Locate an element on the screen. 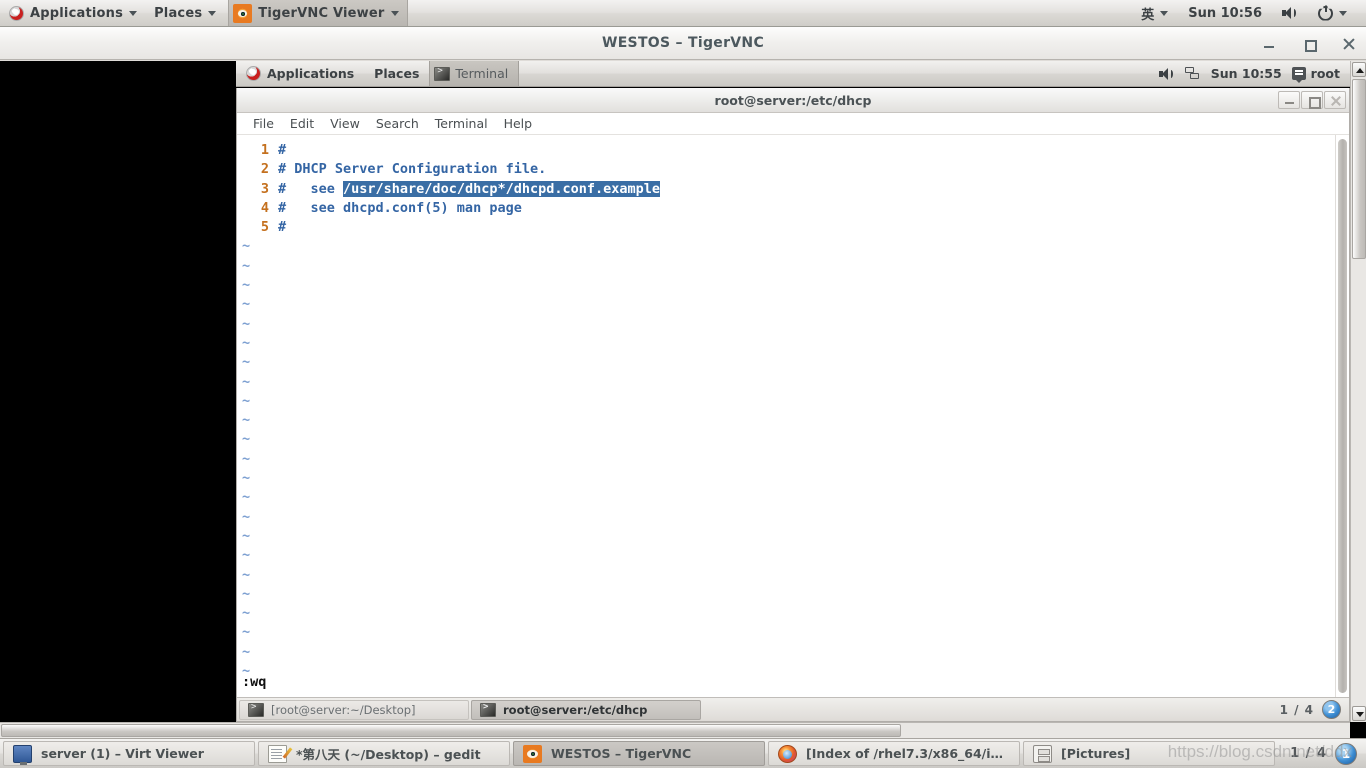 The height and width of the screenshot is (768, 1366). workspace-badge: 1 is located at coordinates (1346, 753).